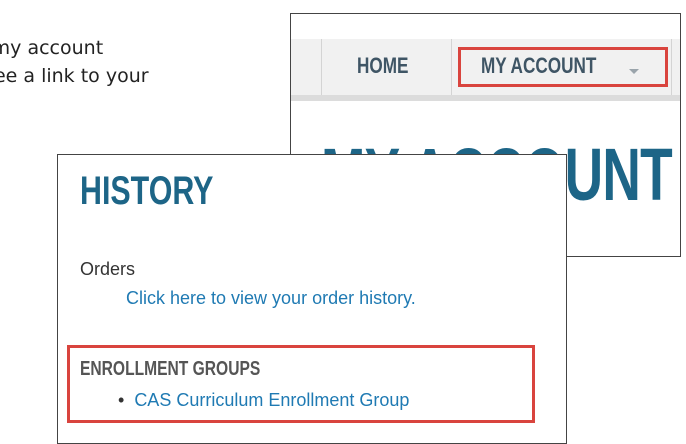  What do you see at coordinates (170, 369) in the screenshot?
I see `enrollment-groups-heading: ENROLLMENT GROUPS` at bounding box center [170, 369].